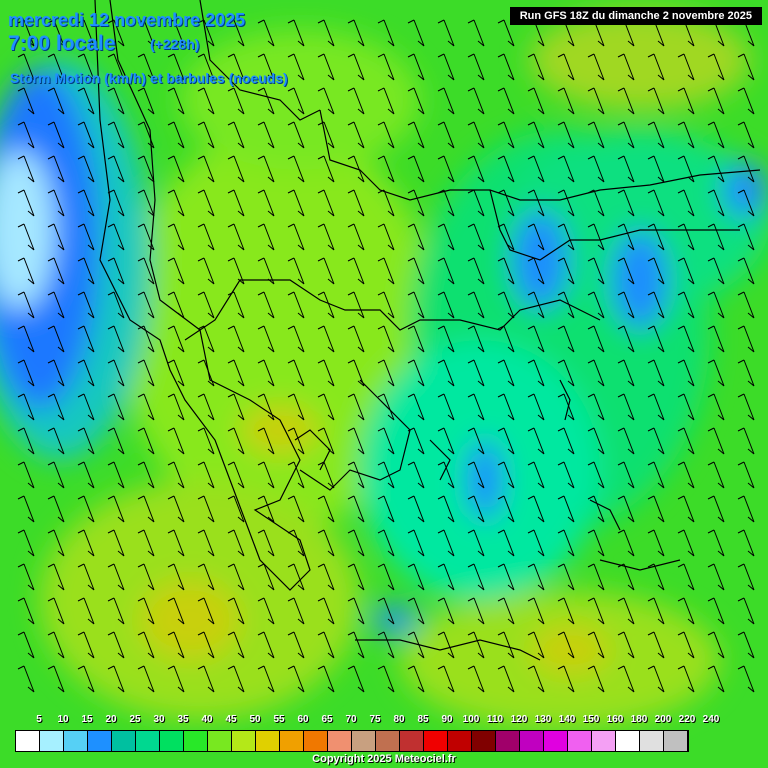  What do you see at coordinates (303, 719) in the screenshot?
I see `legend-label: 60` at bounding box center [303, 719].